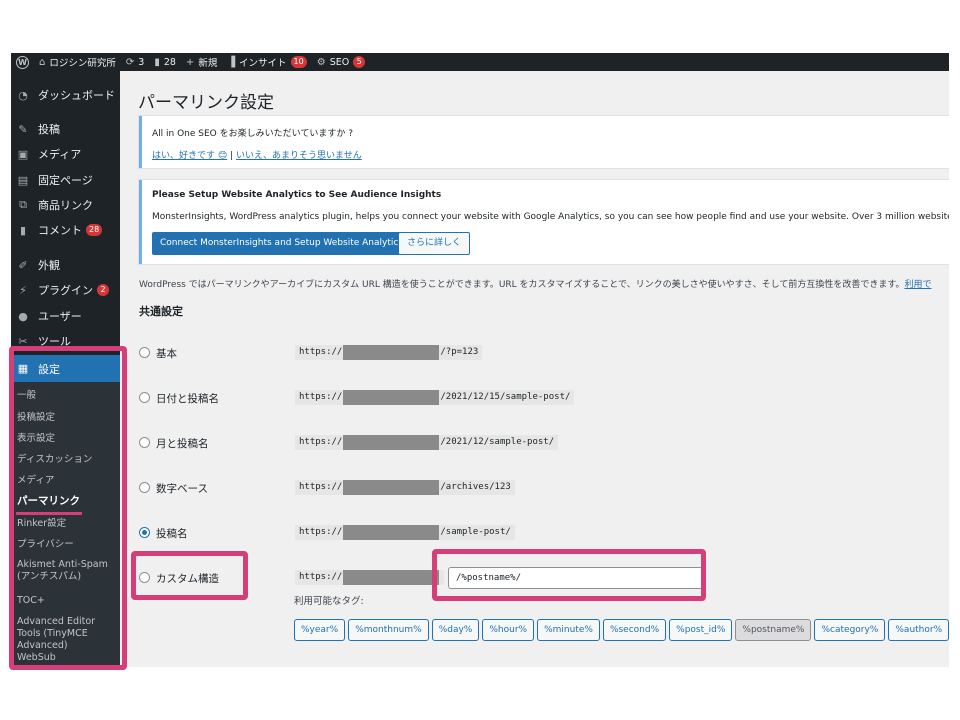 The image size is (960, 720). What do you see at coordinates (23, 204) in the screenshot?
I see `link-icon: ⧉` at bounding box center [23, 204].